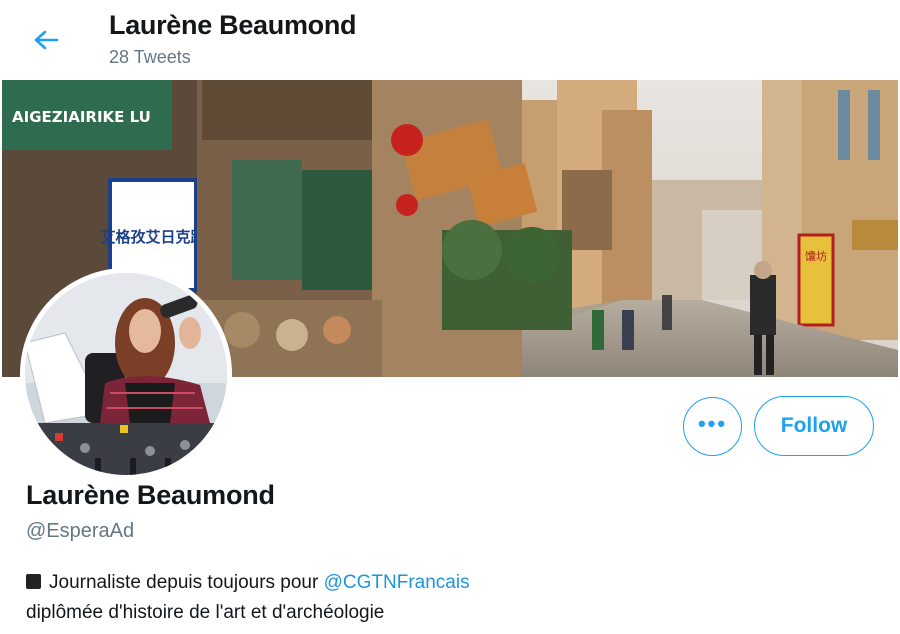 Image resolution: width=900 pixels, height=634 pixels. Describe the element at coordinates (816, 256) in the screenshot. I see `banner-sign-text: 馕坊` at that location.